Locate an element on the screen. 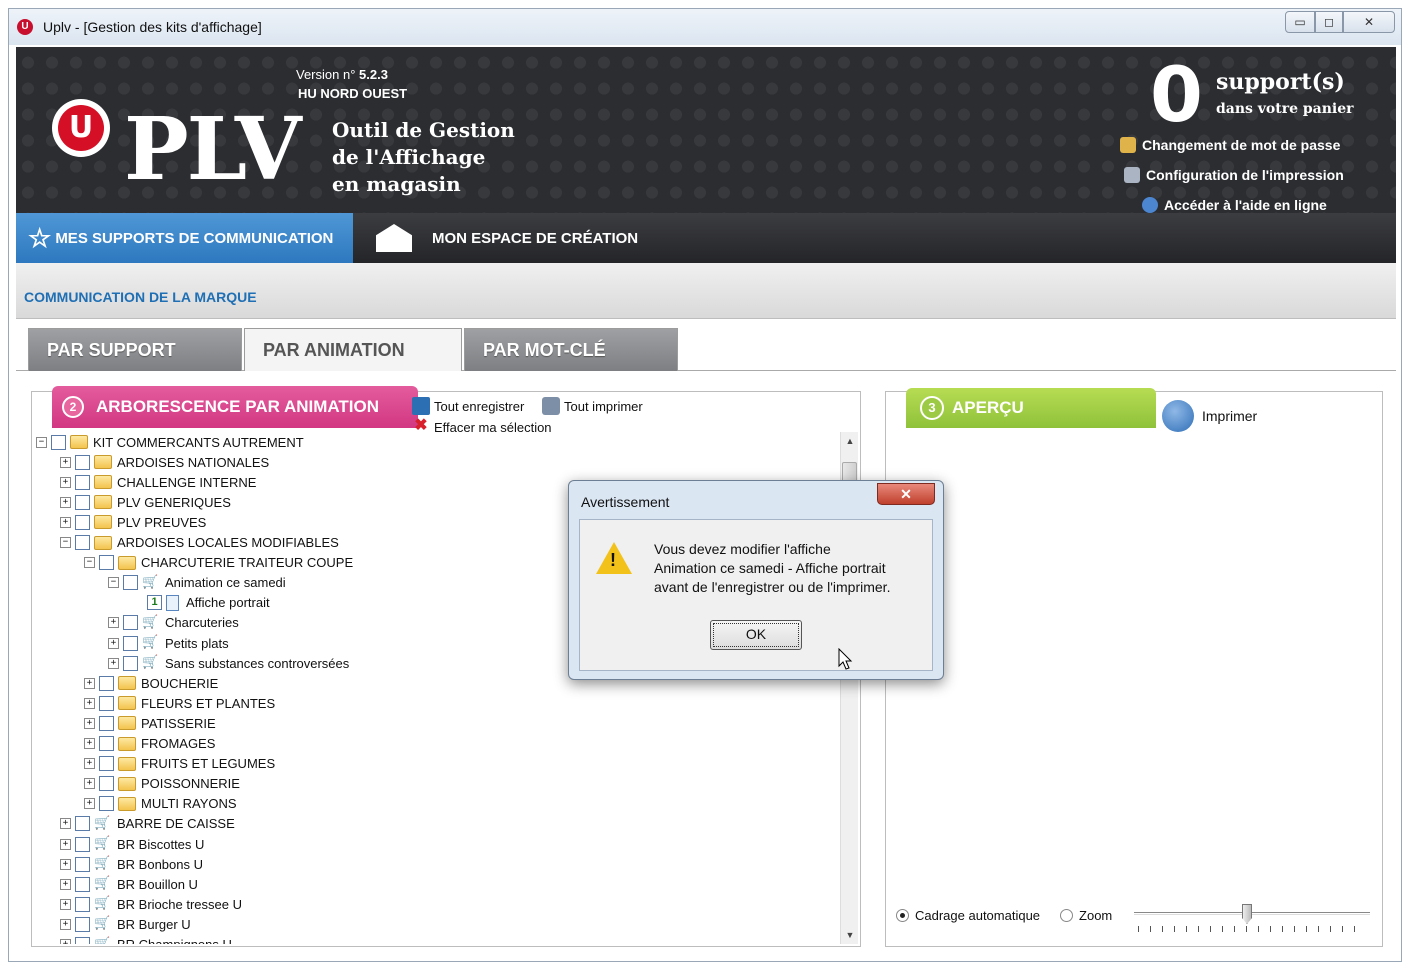  scroll-up-icon: ▲ is located at coordinates (850, 441).